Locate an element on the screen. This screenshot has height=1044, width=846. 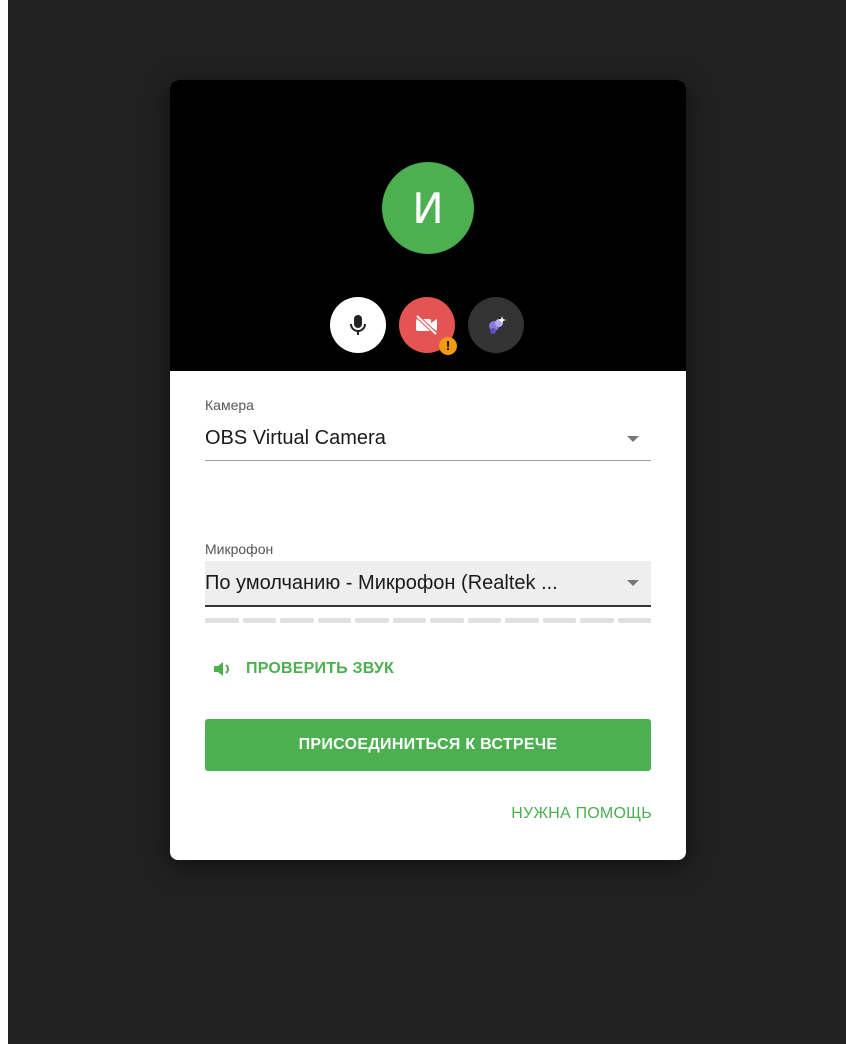
microphone-label: Микрофон is located at coordinates (239, 549).